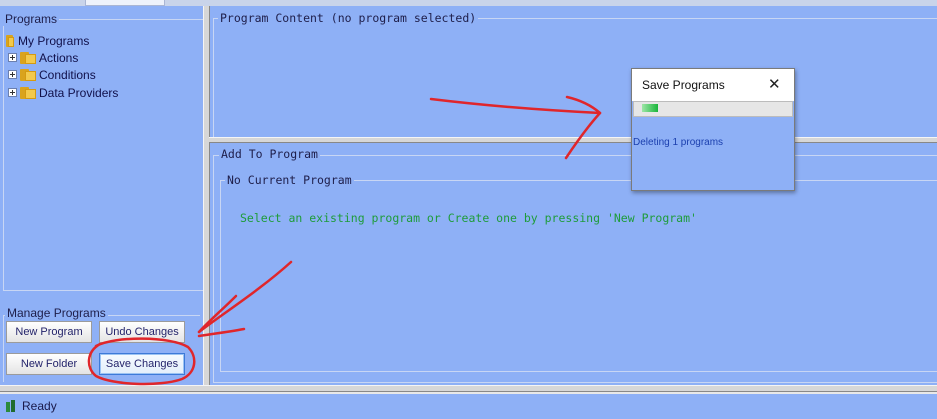 The image size is (937, 419). What do you see at coordinates (125, 3) in the screenshot?
I see `top-tab` at bounding box center [125, 3].